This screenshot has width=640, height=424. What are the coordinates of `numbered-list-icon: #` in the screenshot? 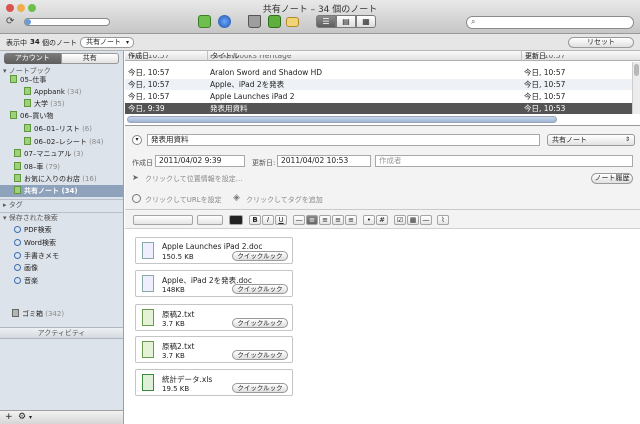 It's located at (382, 220).